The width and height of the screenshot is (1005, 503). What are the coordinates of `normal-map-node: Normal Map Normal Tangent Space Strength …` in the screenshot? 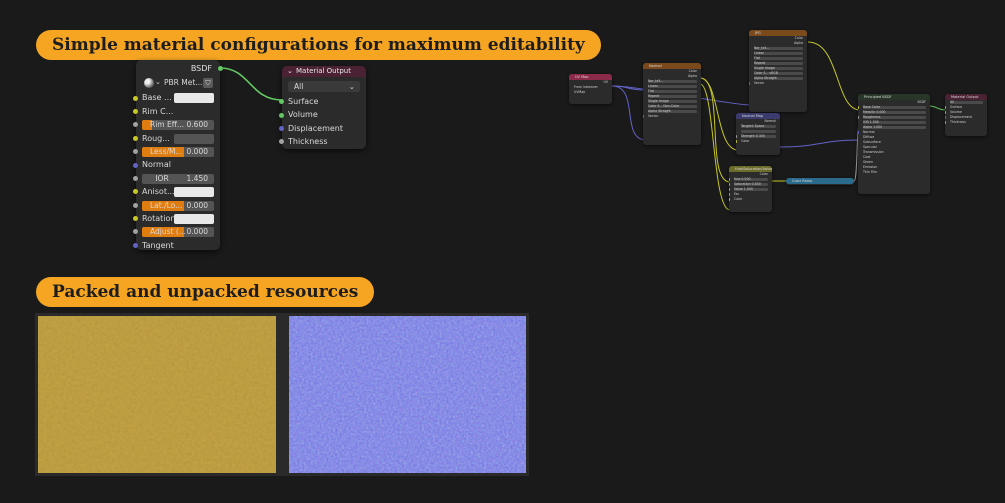 It's located at (758, 134).